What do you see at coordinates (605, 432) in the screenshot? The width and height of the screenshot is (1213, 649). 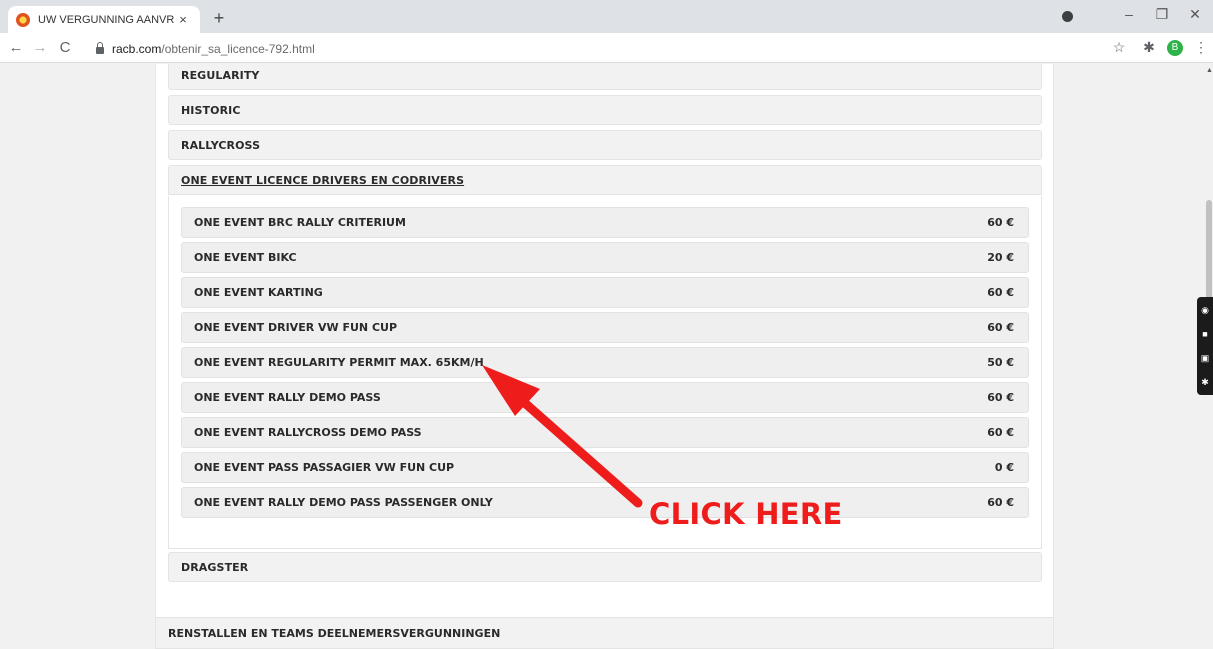 I see `licence-item: ONE EVENT RALLYCROSS DEMO PASS 60 €` at bounding box center [605, 432].